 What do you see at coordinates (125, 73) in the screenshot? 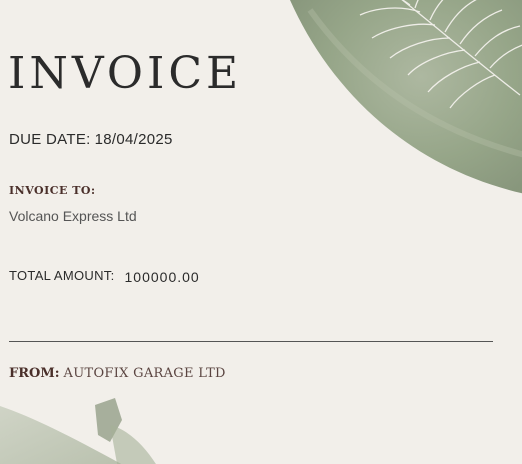
I see `invoice-title: INVOICE` at bounding box center [125, 73].